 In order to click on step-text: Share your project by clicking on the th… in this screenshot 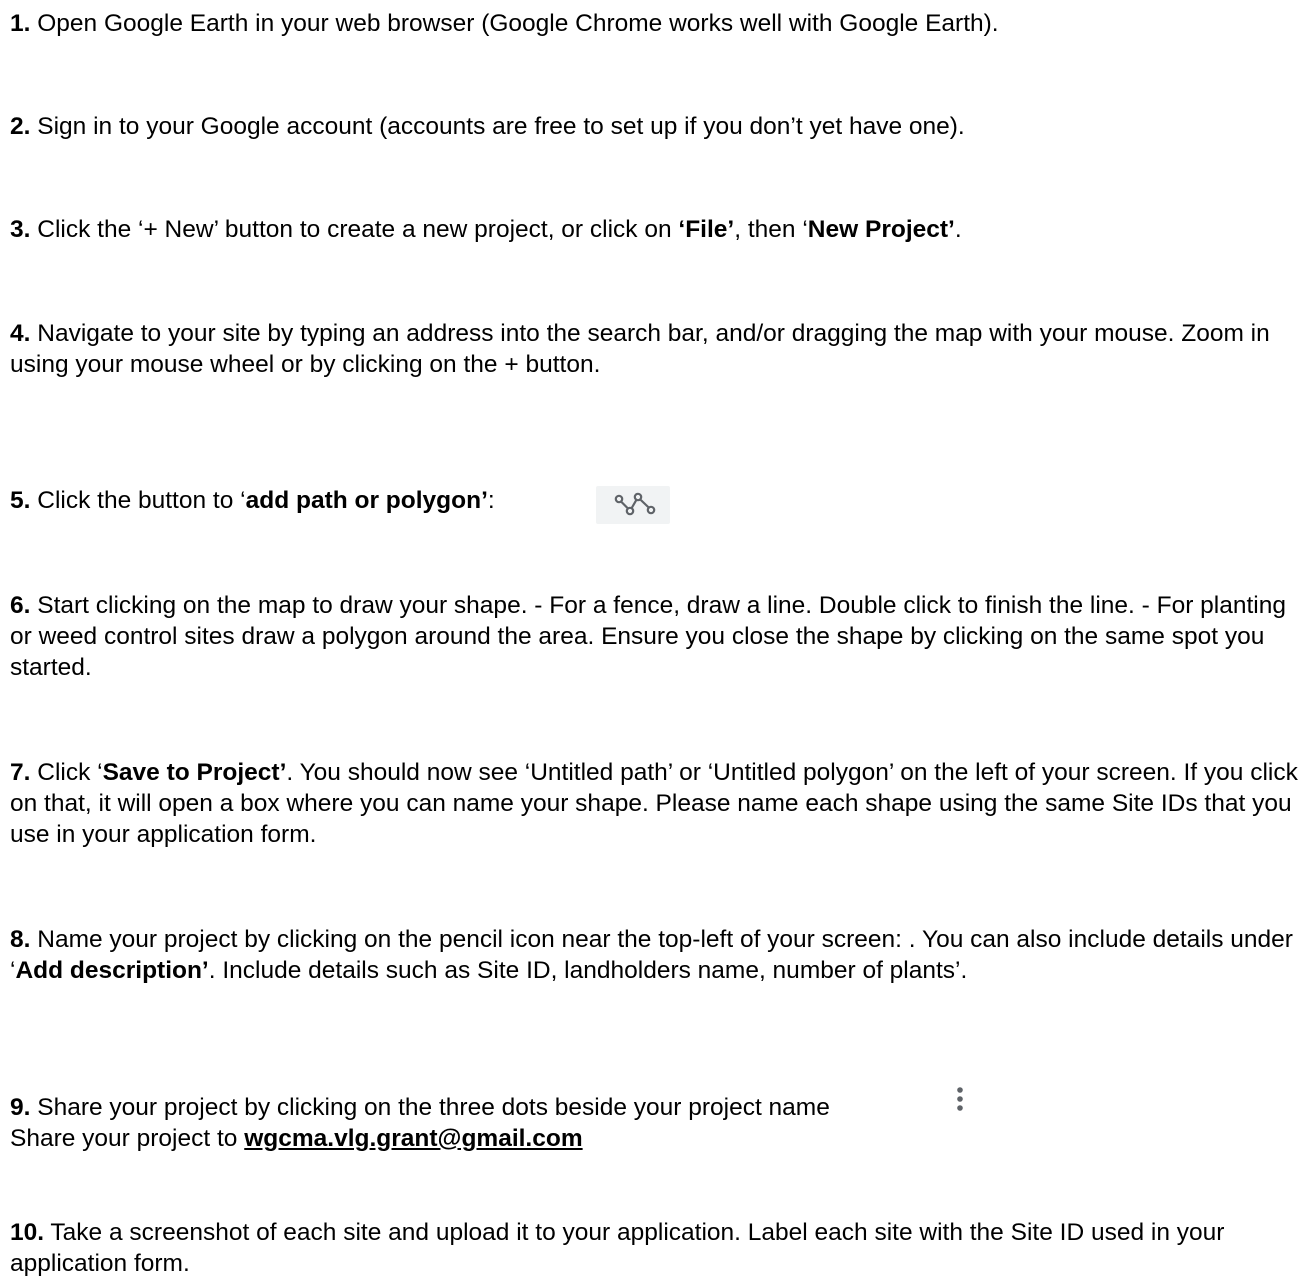, I will do `click(430, 1107)`.